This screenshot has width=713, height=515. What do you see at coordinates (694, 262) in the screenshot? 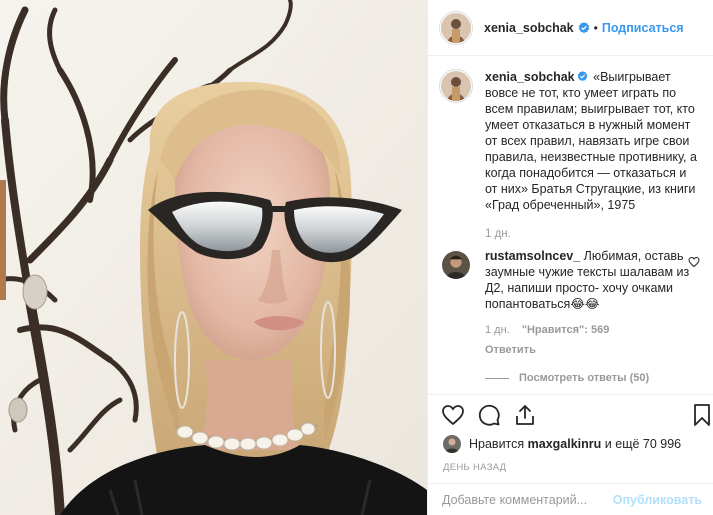
I see `comment-like-heart-icon` at bounding box center [694, 262].